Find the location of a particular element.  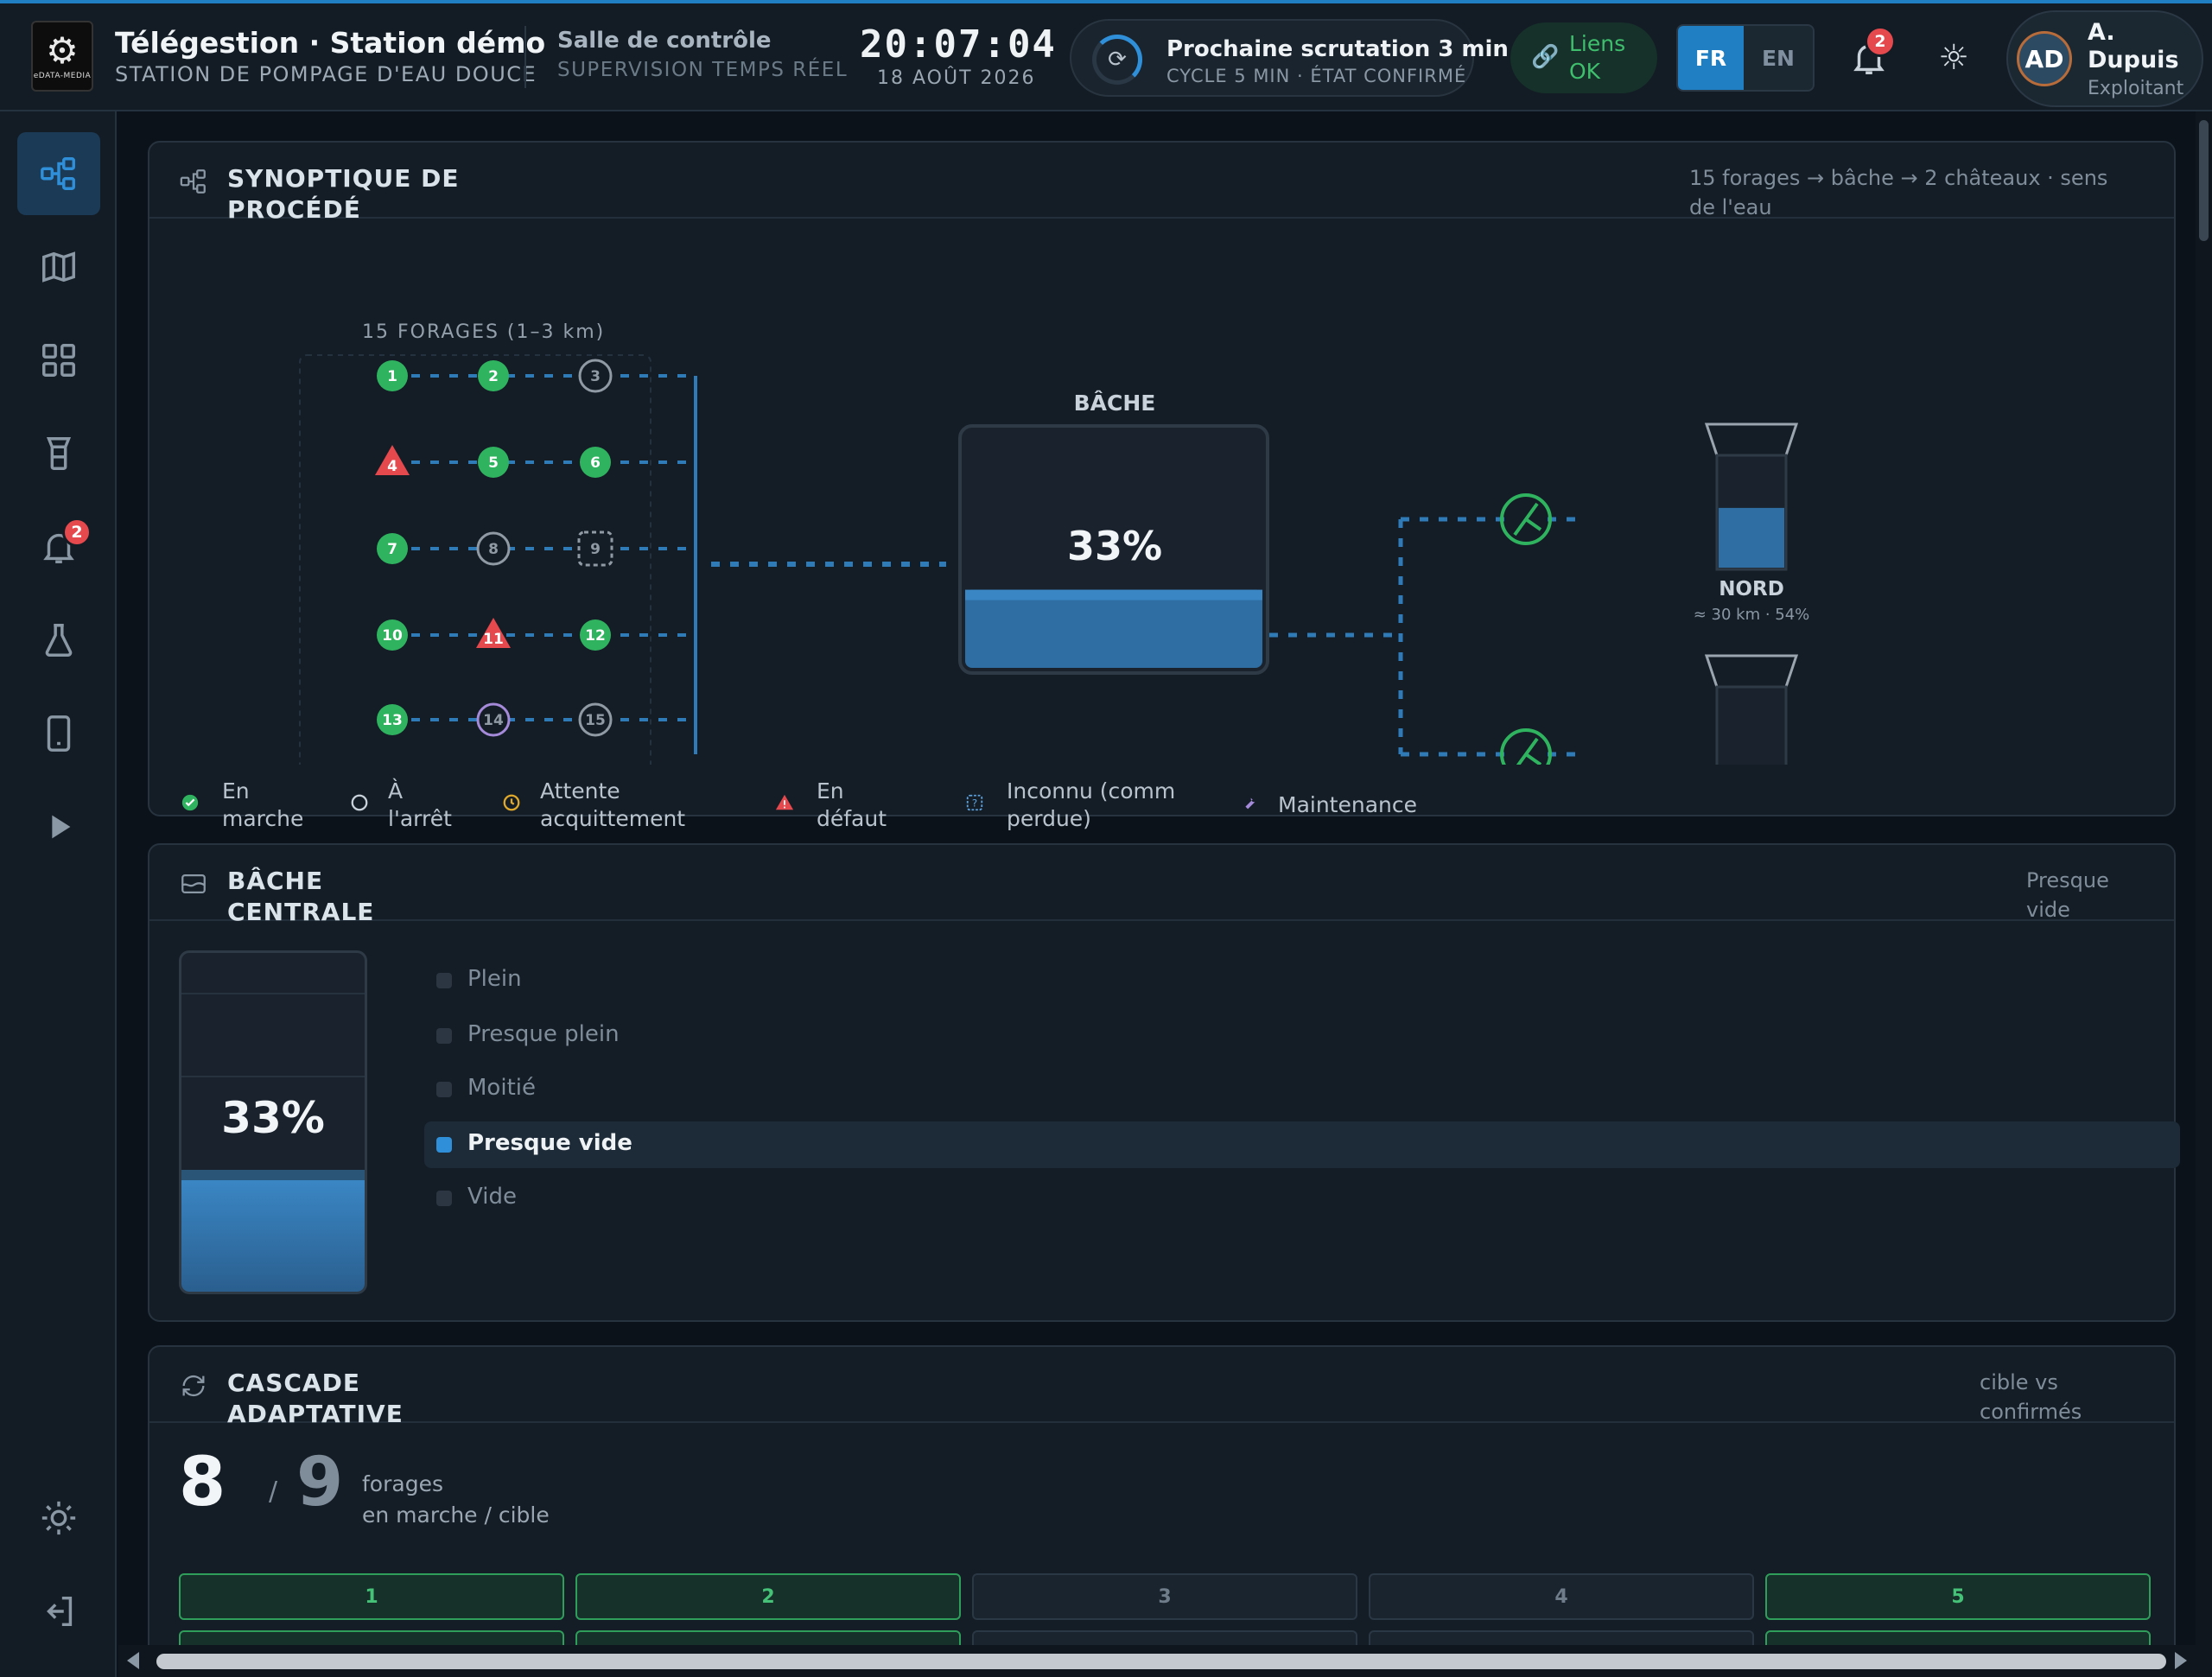

well-15: 15 is located at coordinates (595, 719).